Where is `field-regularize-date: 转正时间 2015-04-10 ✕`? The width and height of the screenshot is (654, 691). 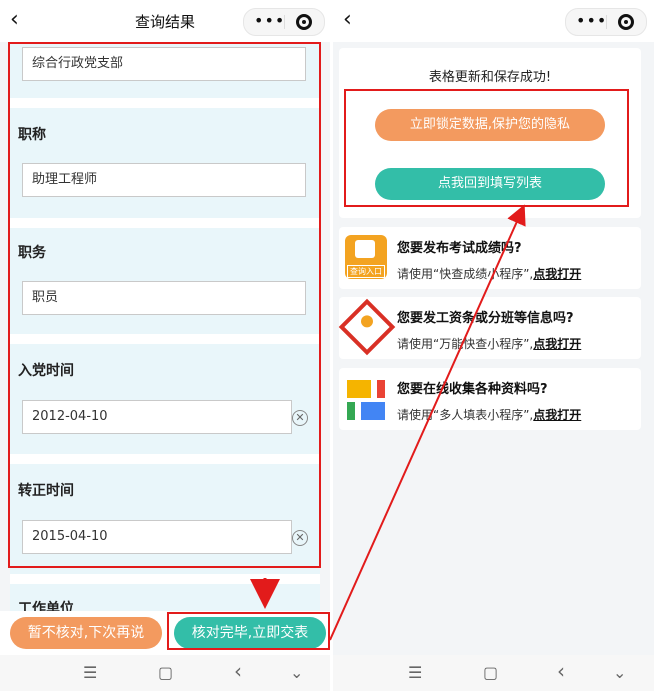 field-regularize-date: 转正时间 2015-04-10 ✕ is located at coordinates (165, 519).